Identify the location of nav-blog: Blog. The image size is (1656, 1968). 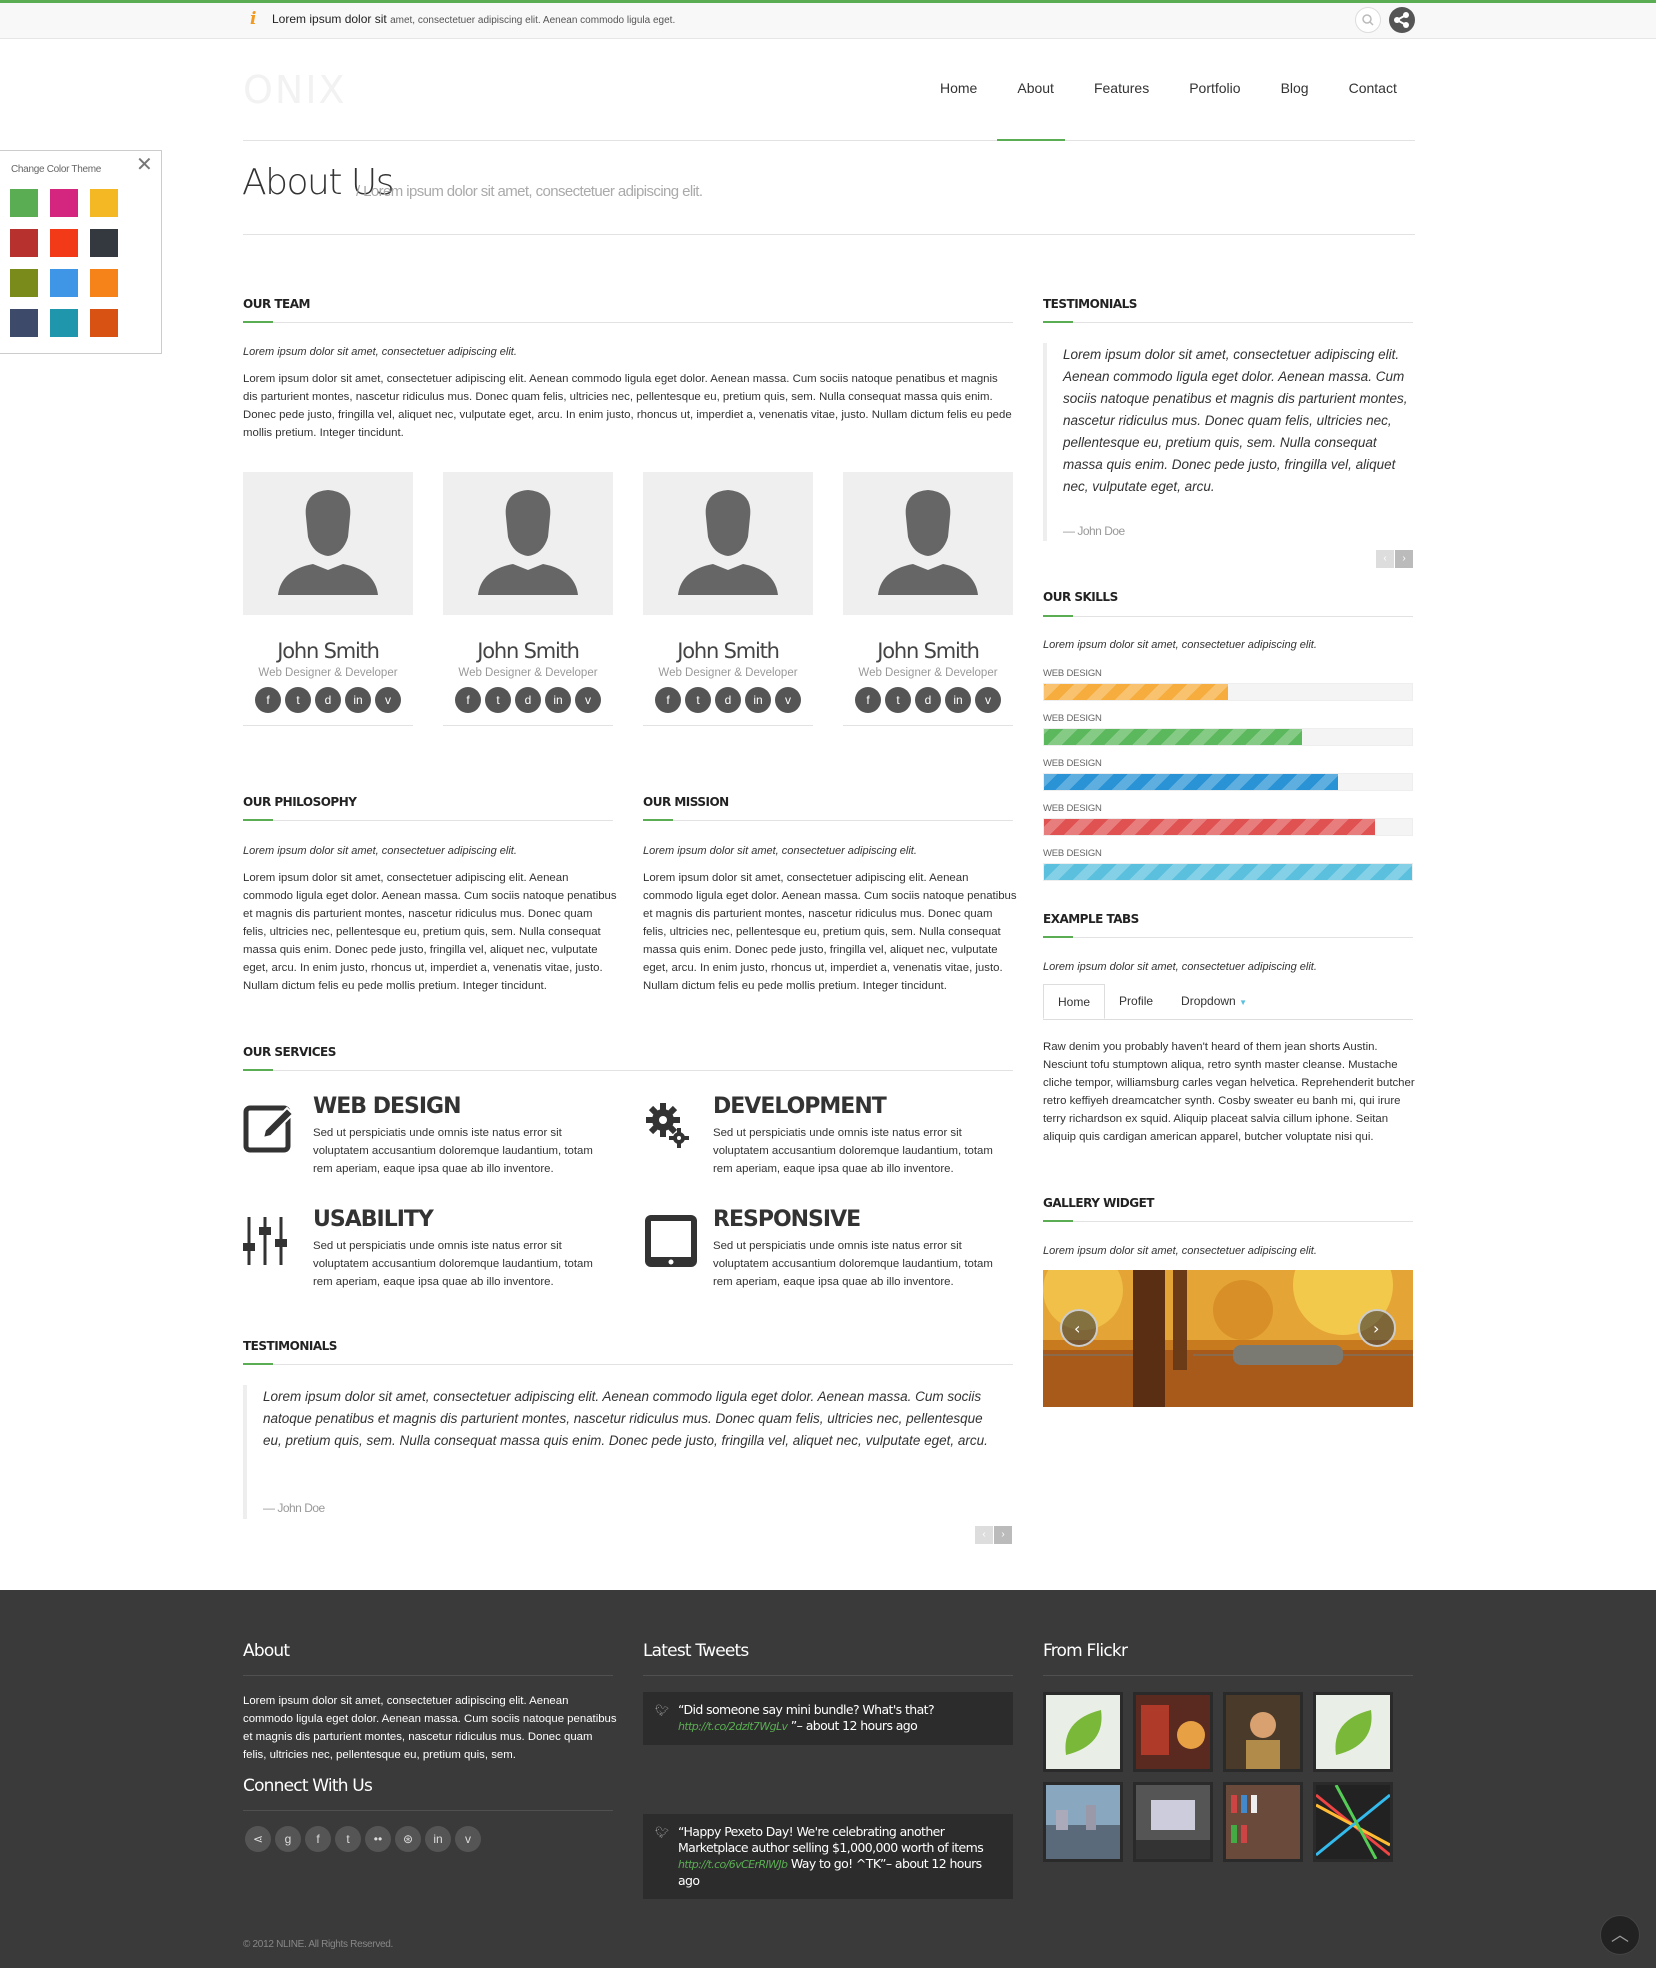
(1295, 111).